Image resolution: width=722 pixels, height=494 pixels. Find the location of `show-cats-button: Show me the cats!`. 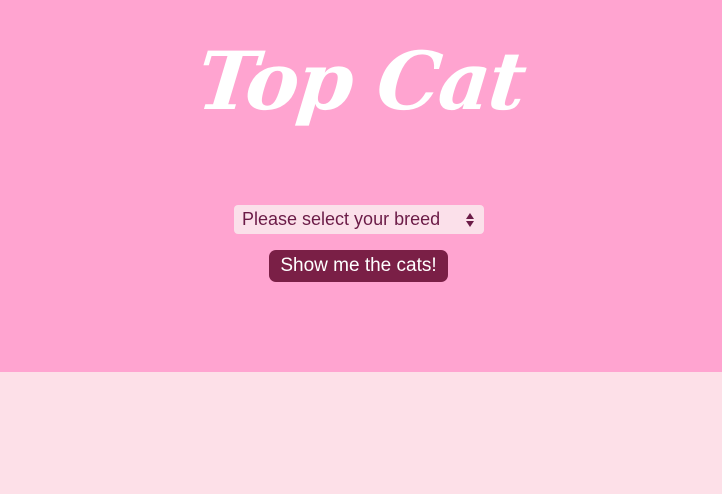

show-cats-button: Show me the cats! is located at coordinates (358, 266).